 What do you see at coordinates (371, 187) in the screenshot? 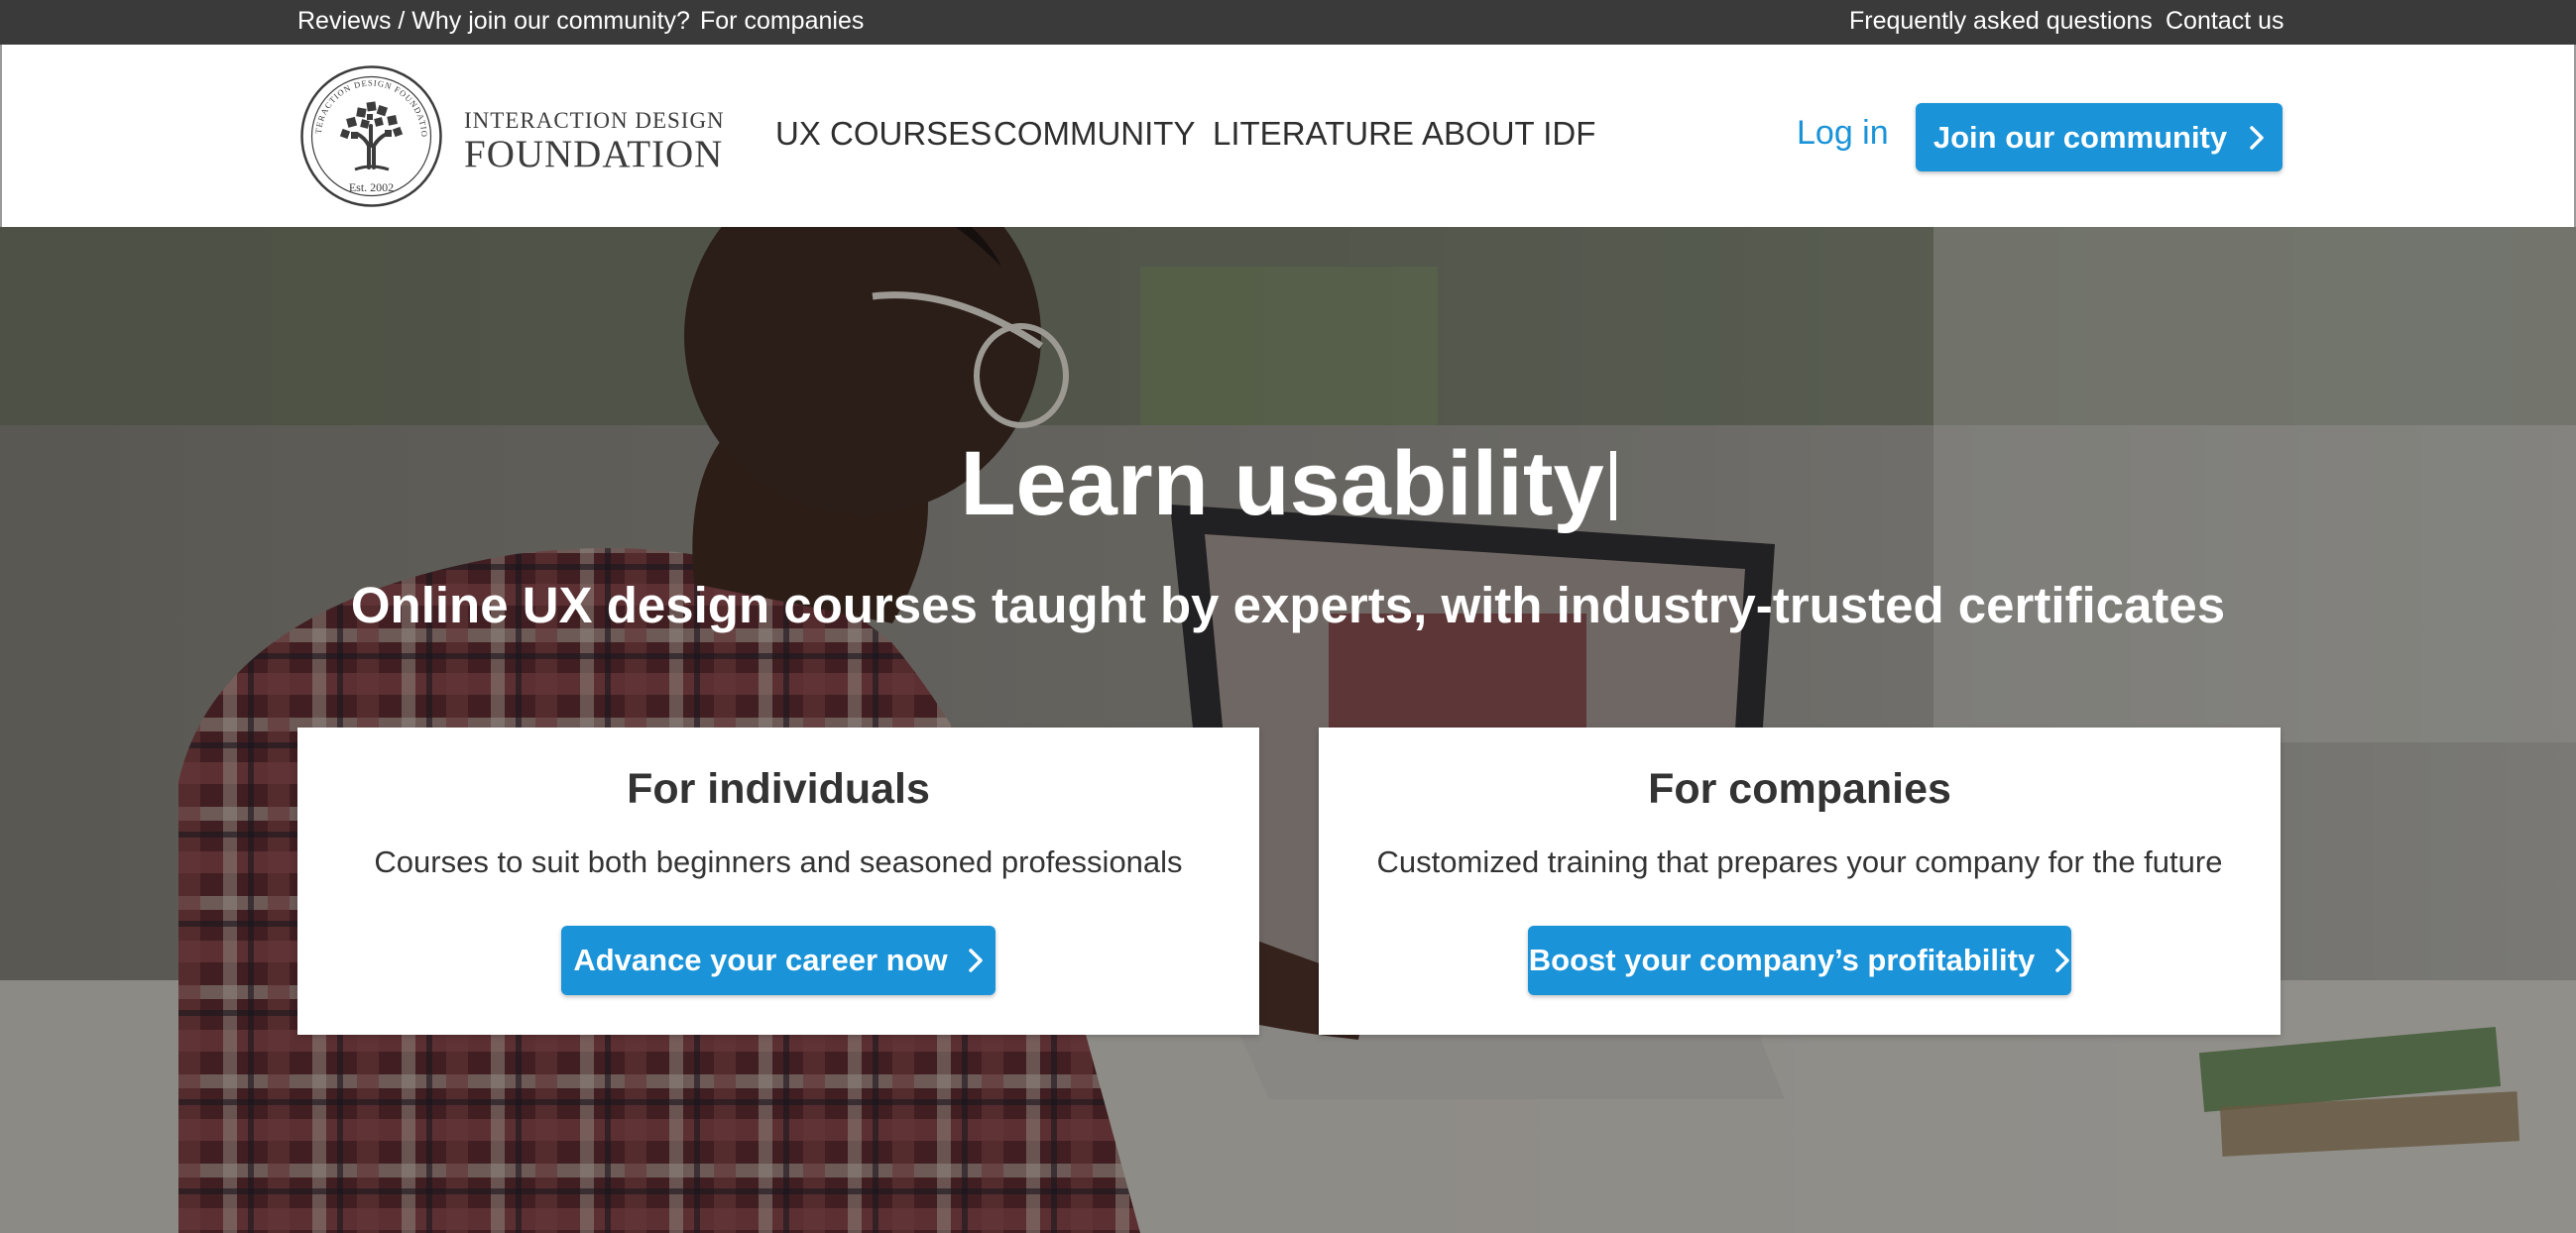
I see `svg-text: Est. 2002` at bounding box center [371, 187].